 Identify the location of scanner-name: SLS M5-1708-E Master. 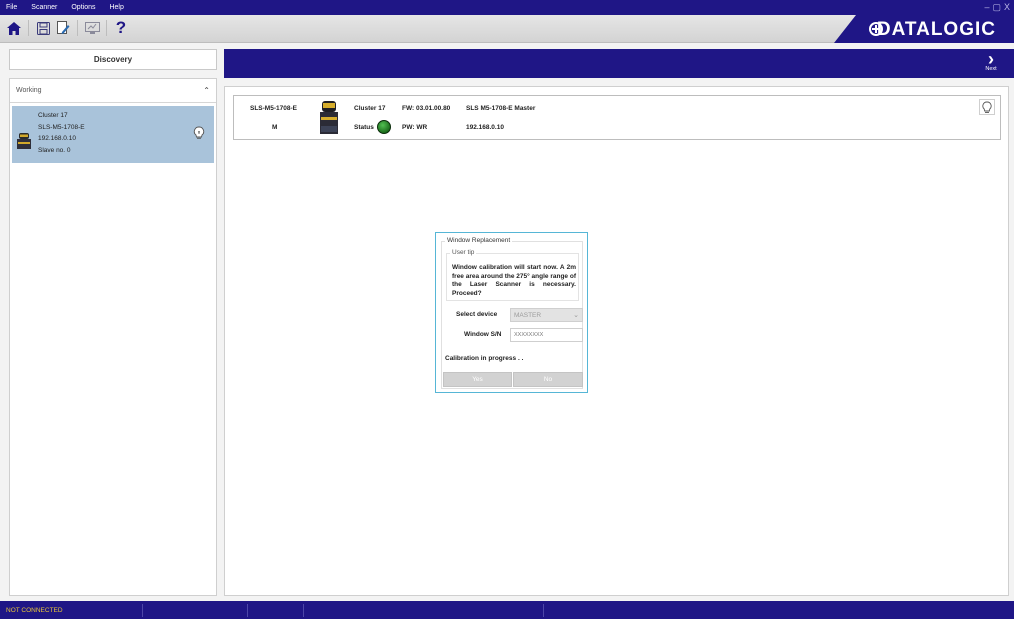
(501, 108).